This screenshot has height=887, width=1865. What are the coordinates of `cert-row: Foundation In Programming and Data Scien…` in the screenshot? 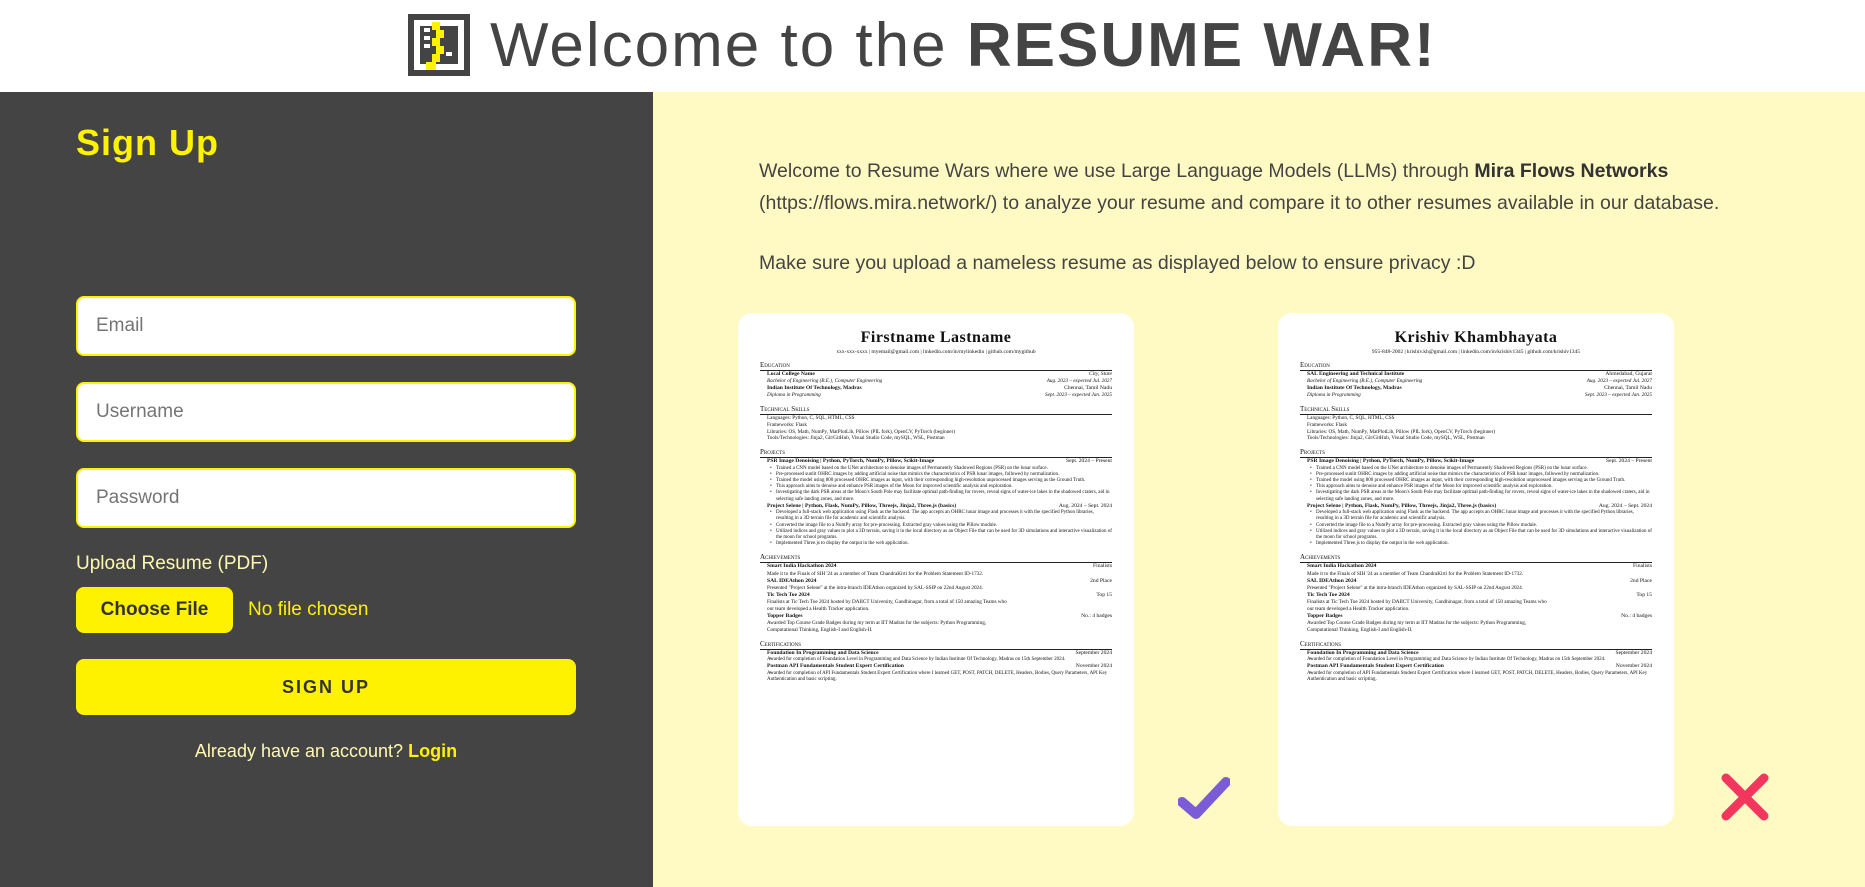 It's located at (1479, 652).